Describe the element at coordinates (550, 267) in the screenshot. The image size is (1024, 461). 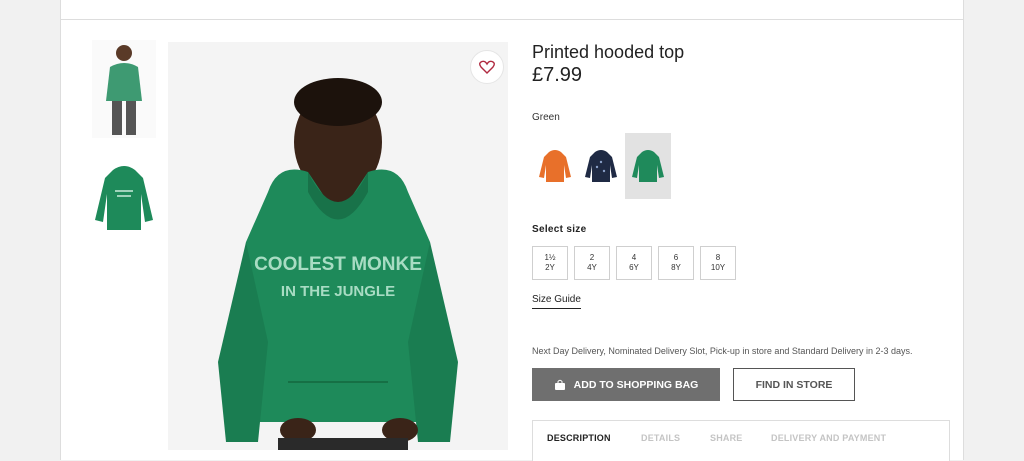
I see `size-option-line2: 2Y` at that location.